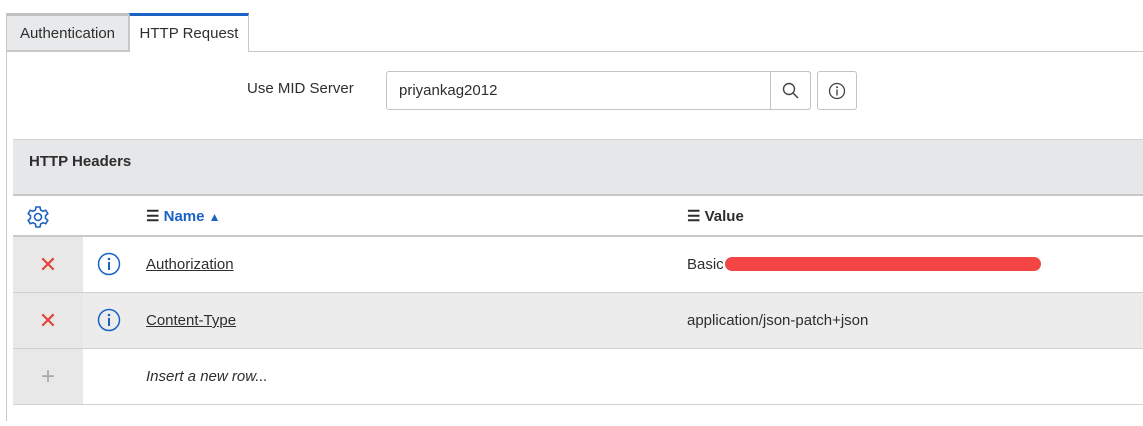 The image size is (1143, 426). I want to click on gear-icon, so click(38, 217).